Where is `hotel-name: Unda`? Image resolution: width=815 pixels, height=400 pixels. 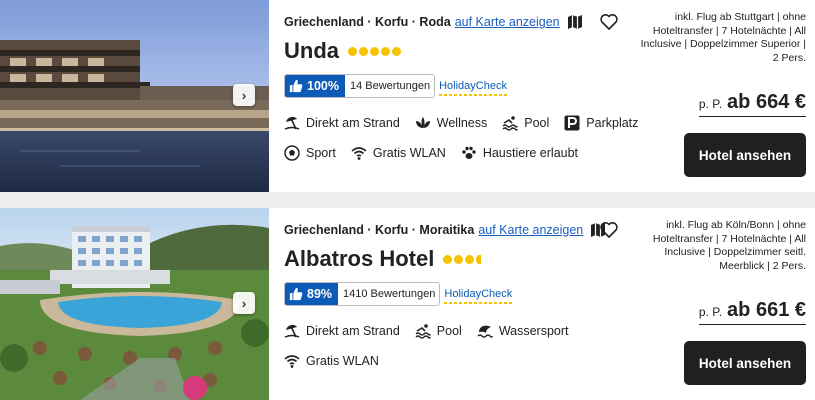
hotel-name: Unda is located at coordinates (311, 51).